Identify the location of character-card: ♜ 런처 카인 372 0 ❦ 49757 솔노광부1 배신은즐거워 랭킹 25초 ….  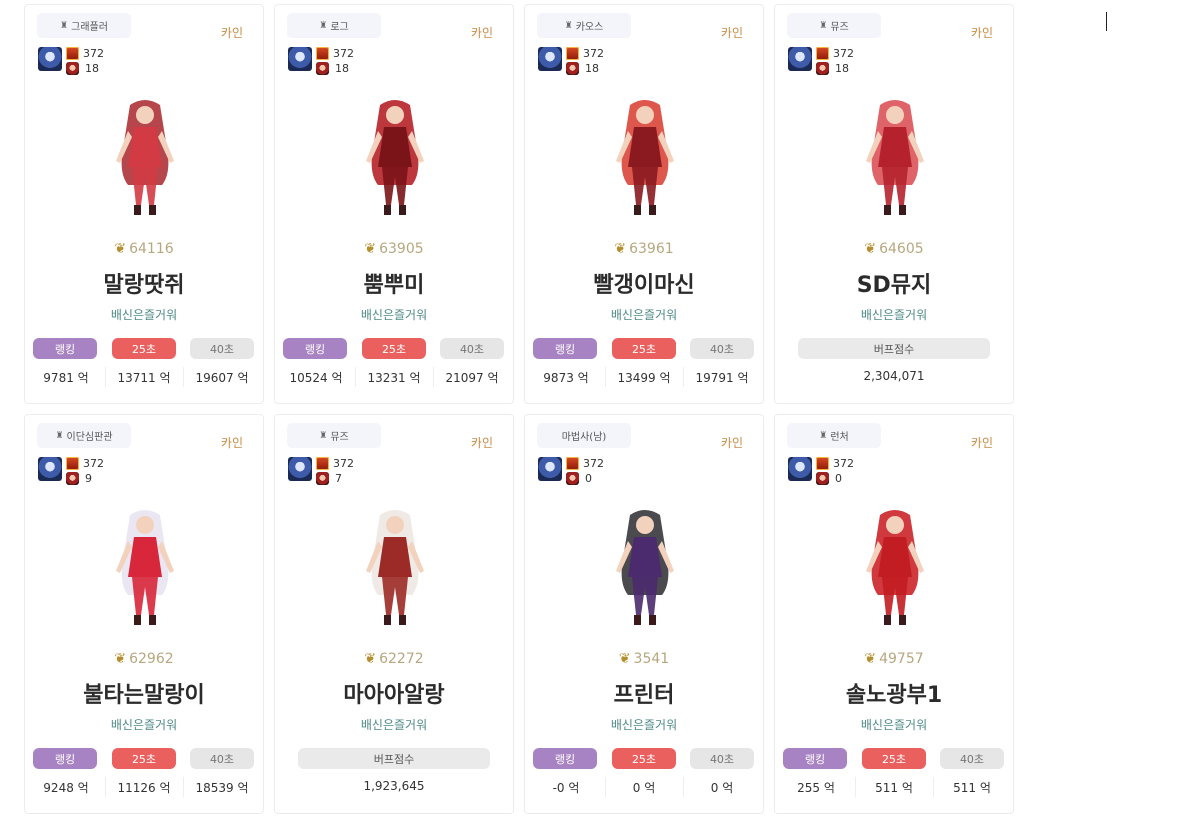
(894, 614).